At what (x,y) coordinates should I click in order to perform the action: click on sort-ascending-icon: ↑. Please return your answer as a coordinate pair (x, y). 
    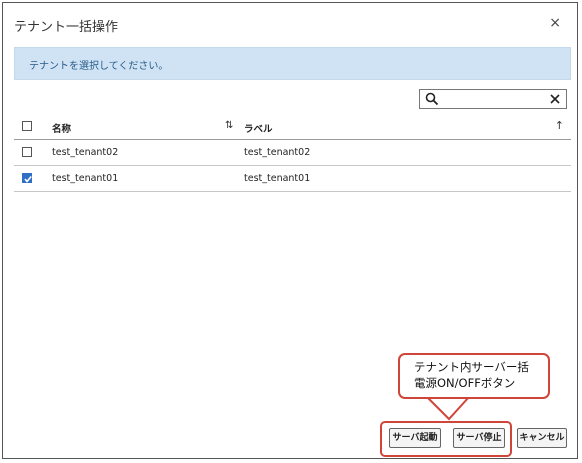
    Looking at the image, I should click on (559, 125).